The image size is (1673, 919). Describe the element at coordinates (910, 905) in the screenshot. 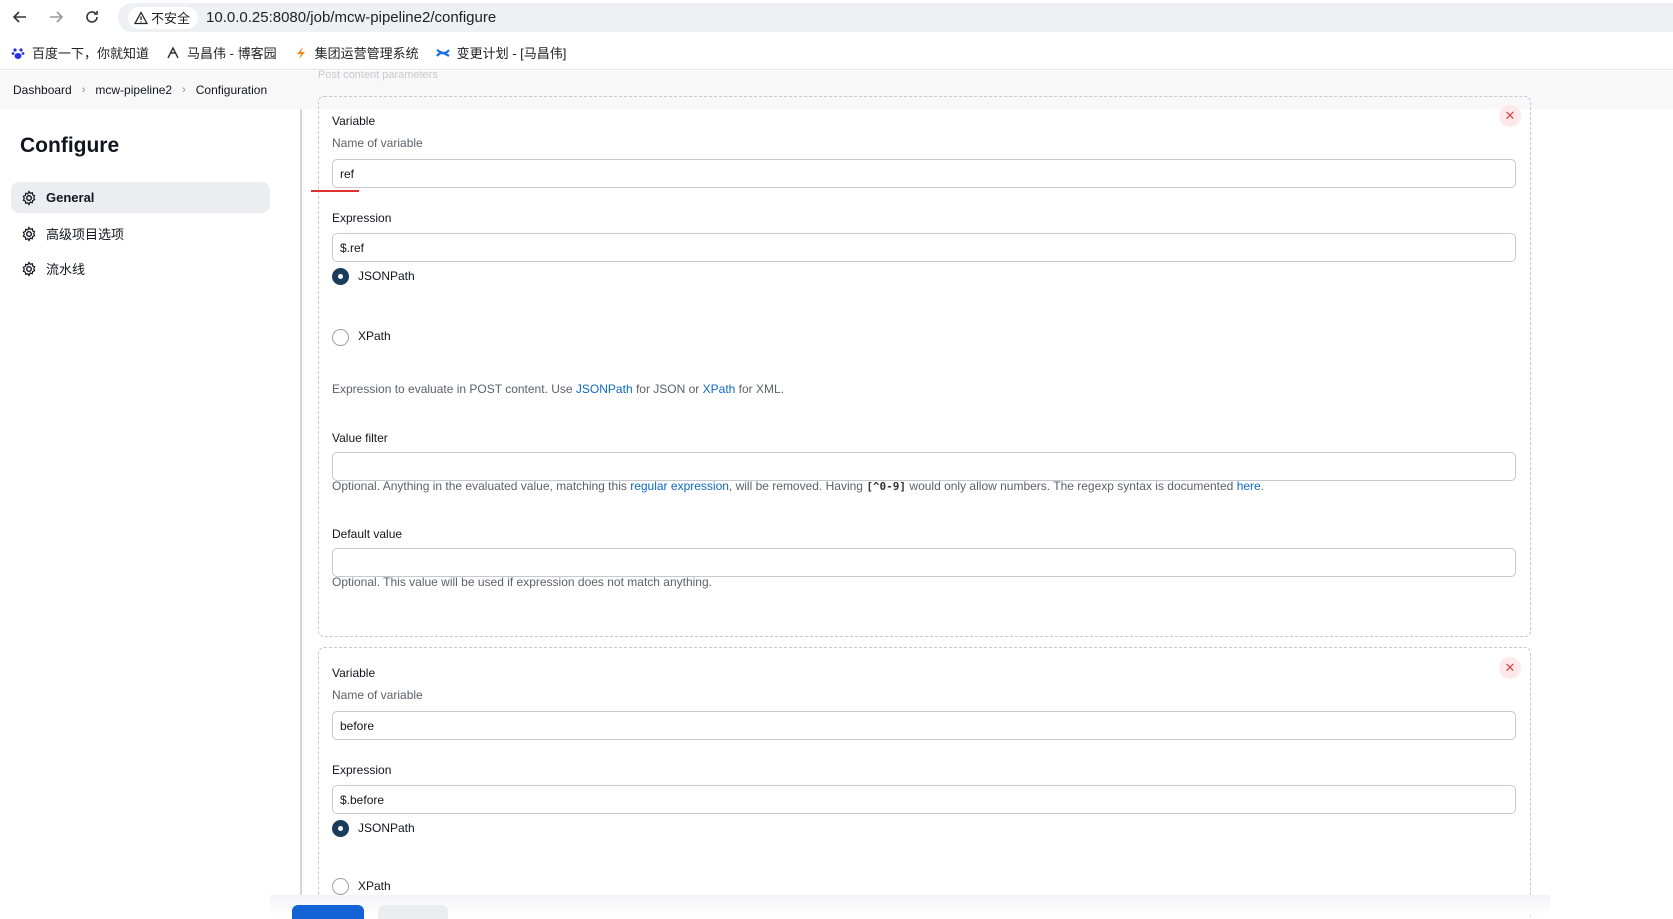

I see `footer-bar` at that location.